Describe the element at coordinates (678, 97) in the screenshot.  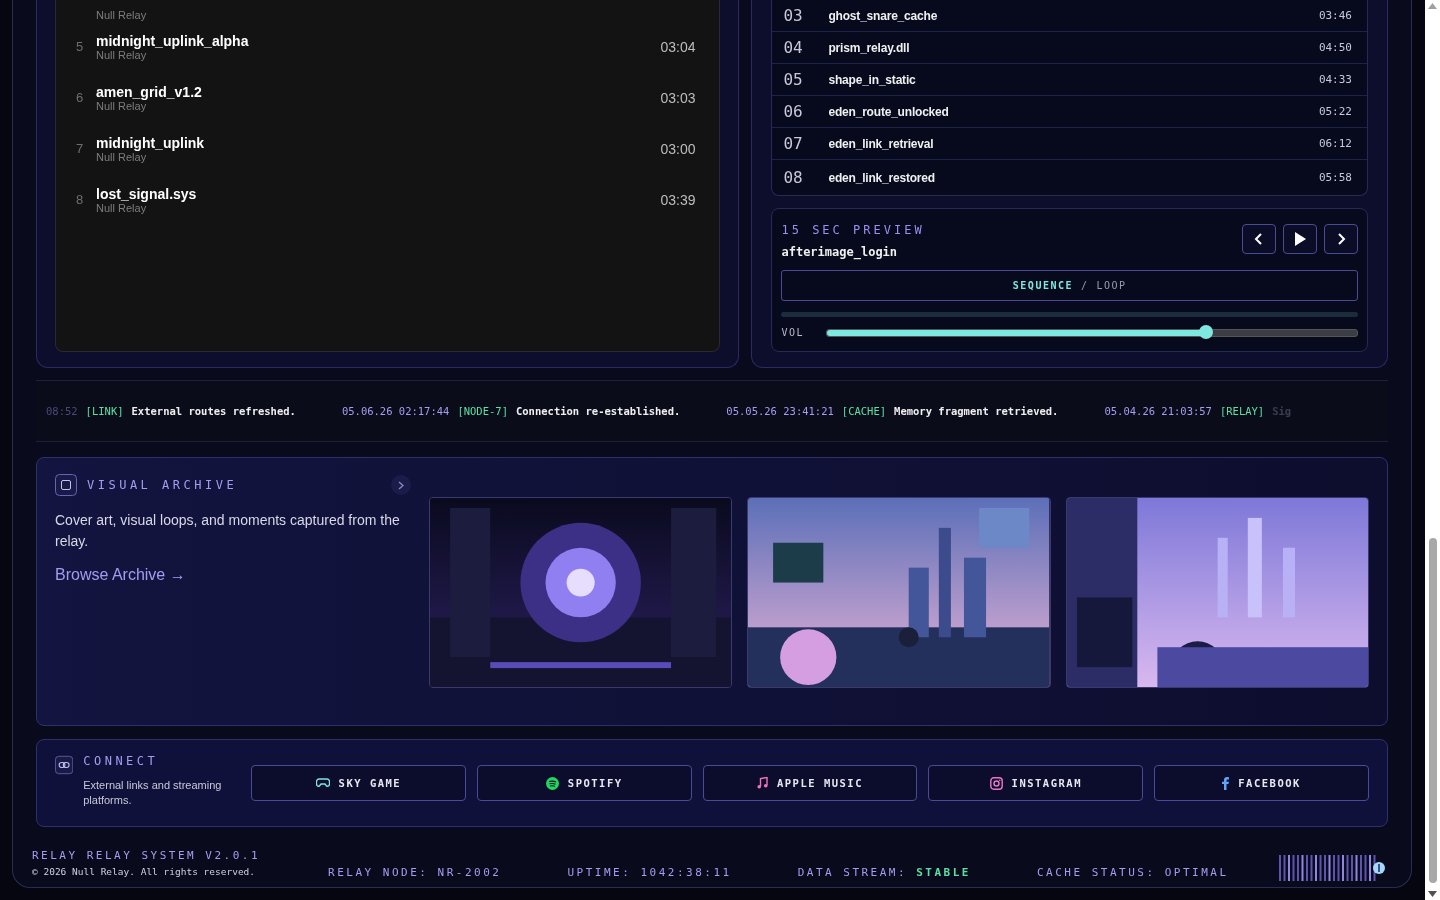
I see `track-duration: 03:03` at that location.